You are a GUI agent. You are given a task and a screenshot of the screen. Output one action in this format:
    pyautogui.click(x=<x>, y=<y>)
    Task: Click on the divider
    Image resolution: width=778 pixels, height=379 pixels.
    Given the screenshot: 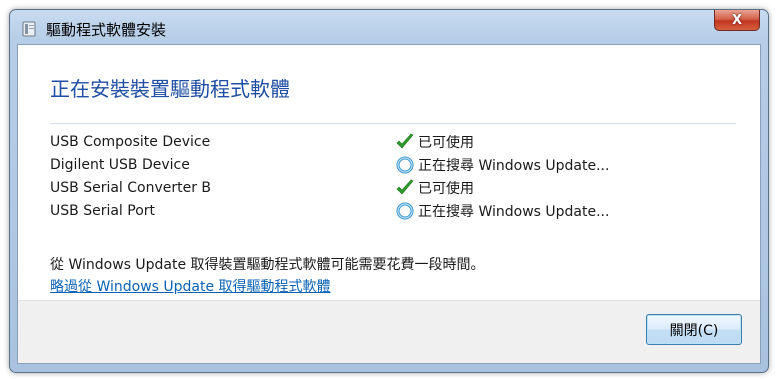 What is the action you would take?
    pyautogui.click(x=393, y=123)
    